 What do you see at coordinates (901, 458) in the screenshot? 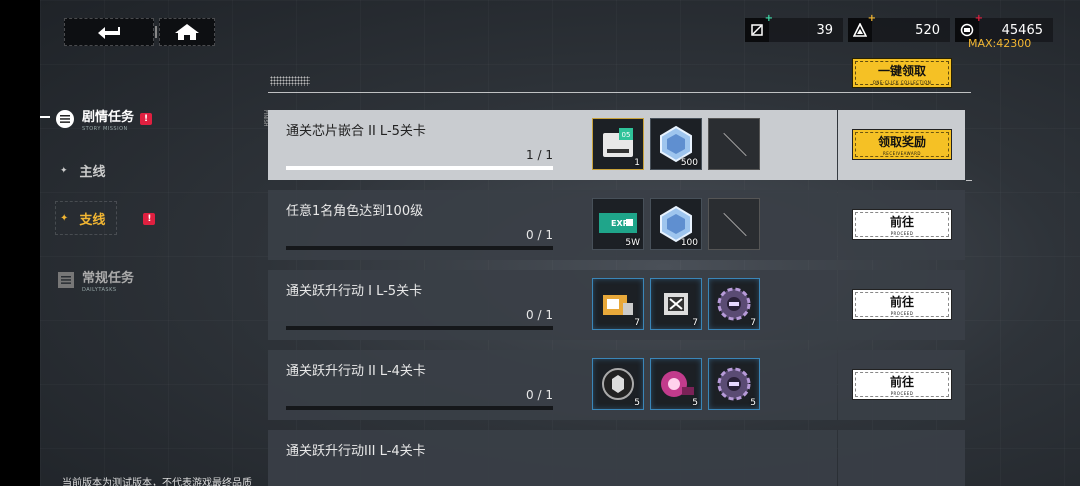
I see `task-action-cell` at bounding box center [901, 458].